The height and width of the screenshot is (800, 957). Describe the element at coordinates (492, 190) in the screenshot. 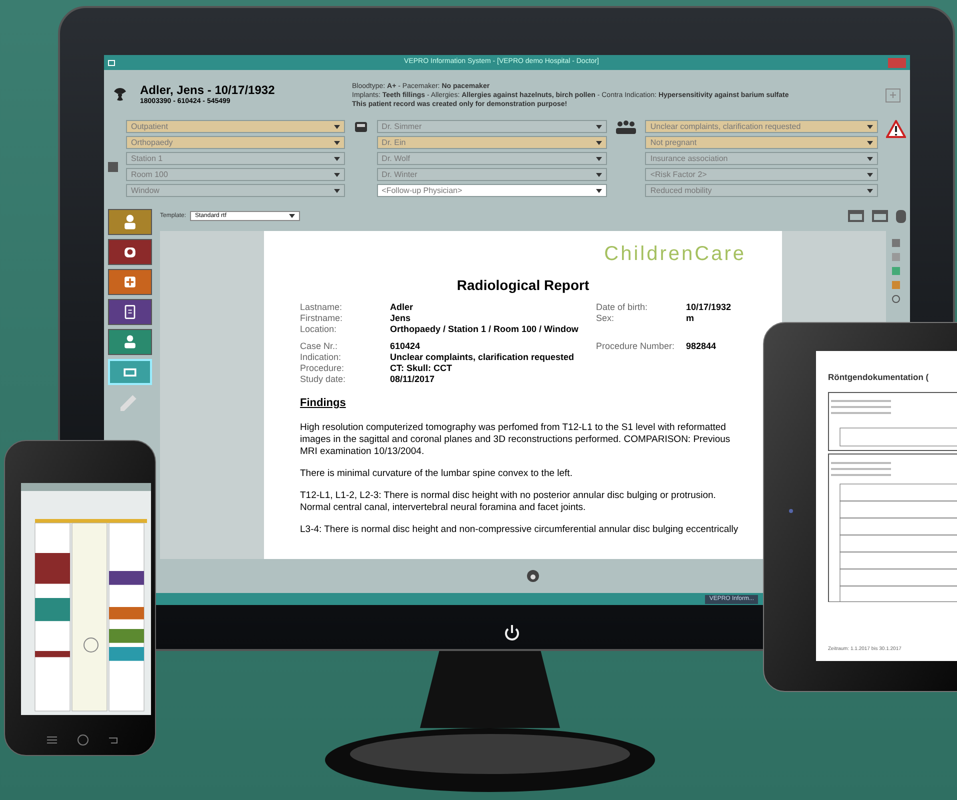

I see `dropdown: <Follow-up Physician>` at that location.